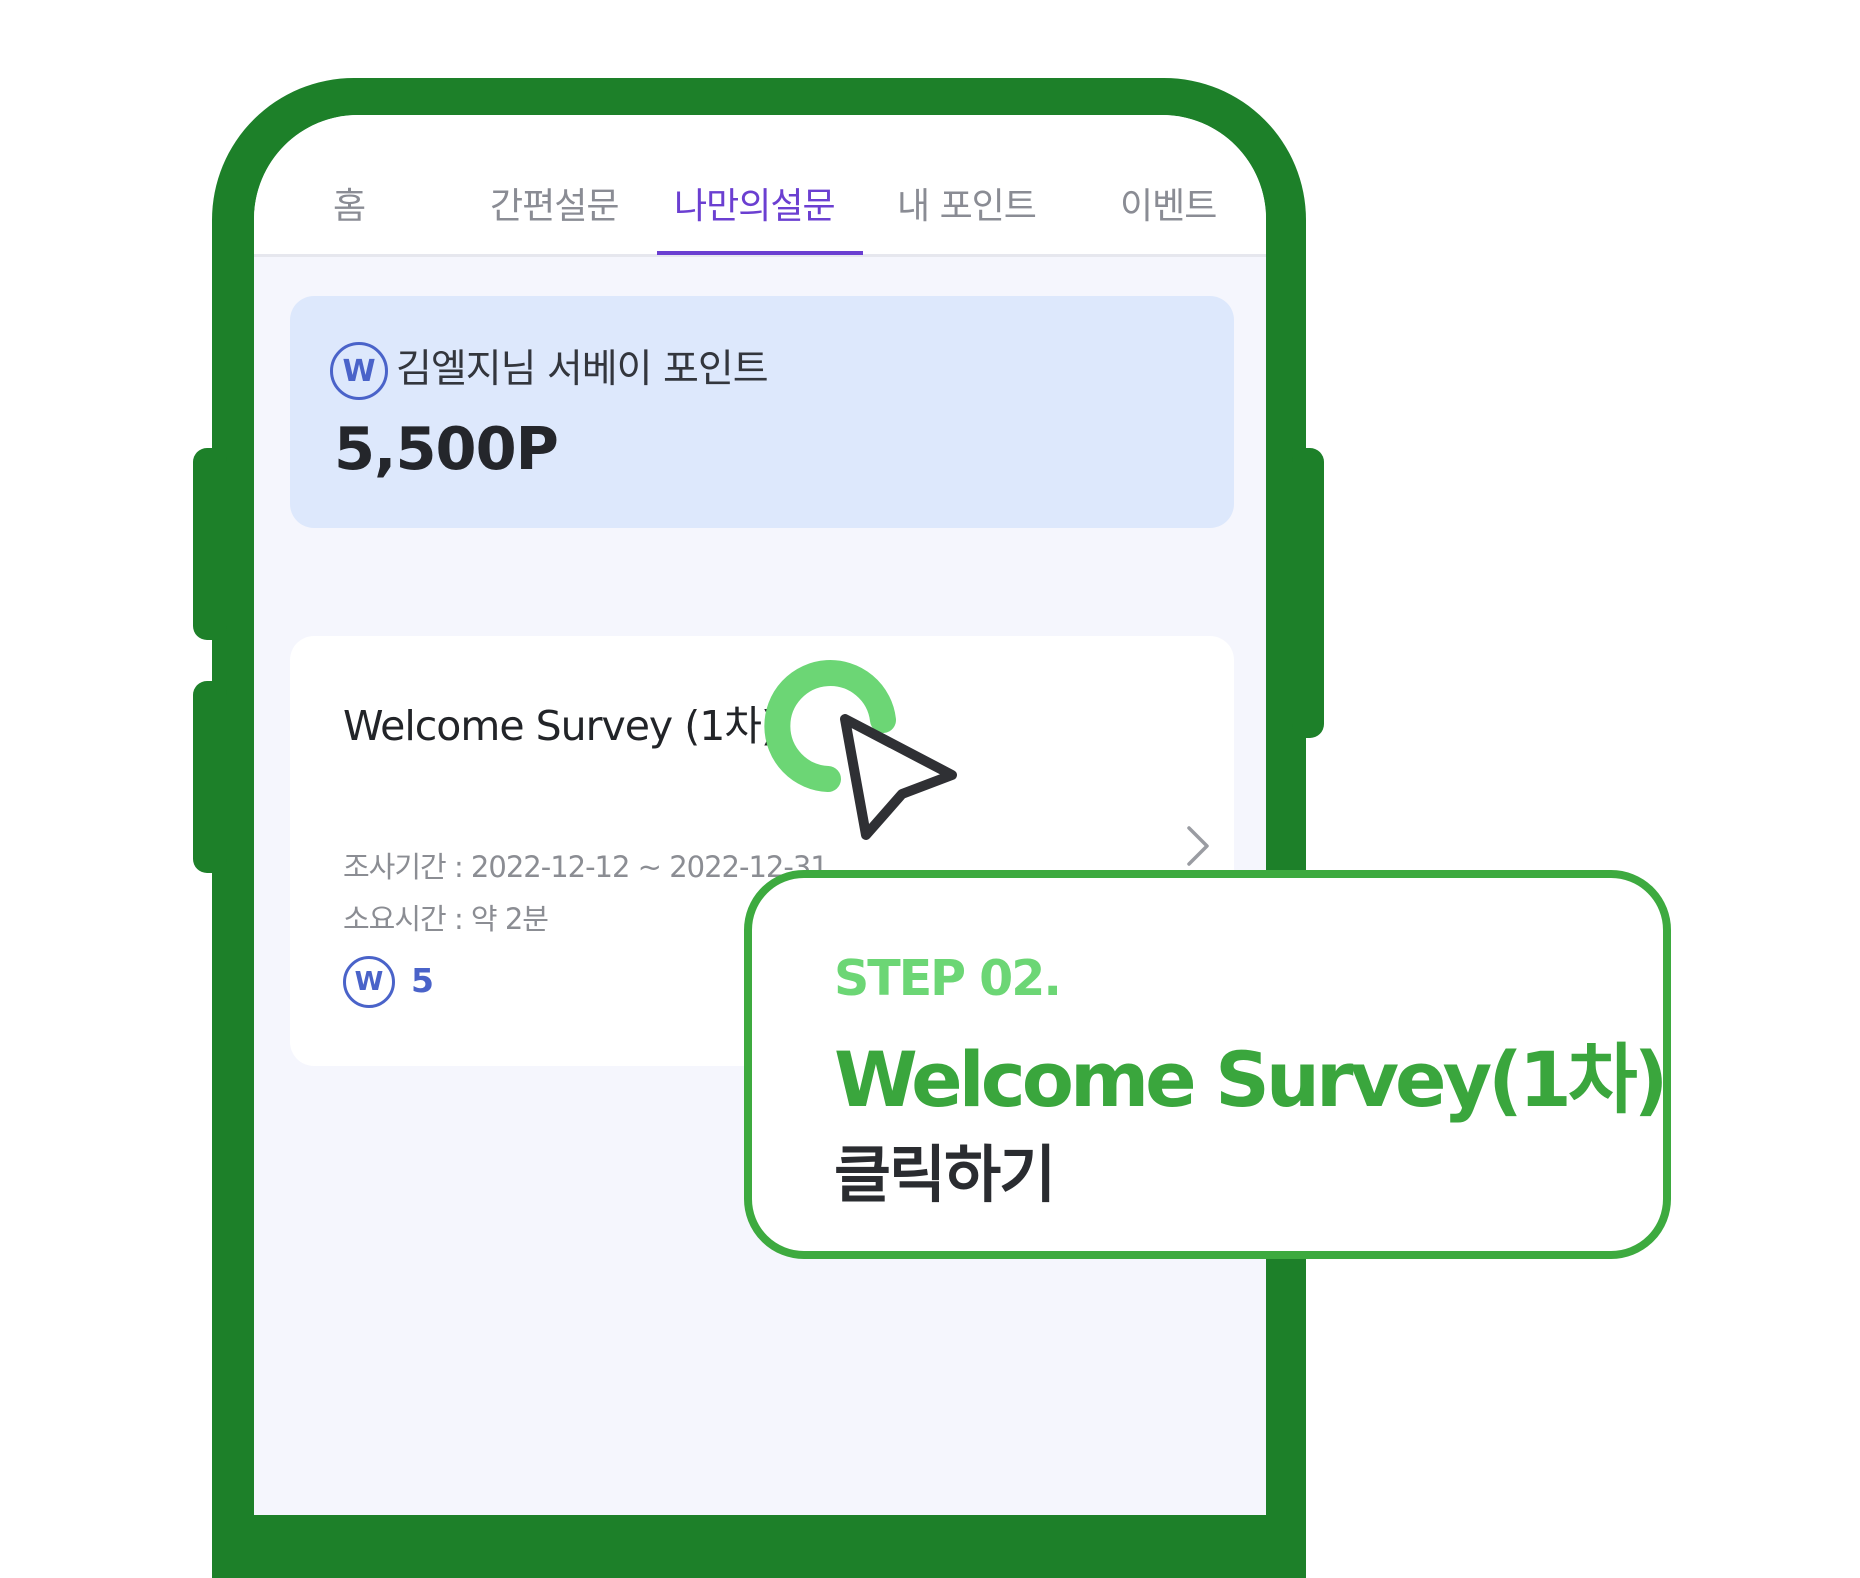 This screenshot has height=1578, width=1860. What do you see at coordinates (1251, 1079) in the screenshot?
I see `step-title: Welcome Survey(1차)` at bounding box center [1251, 1079].